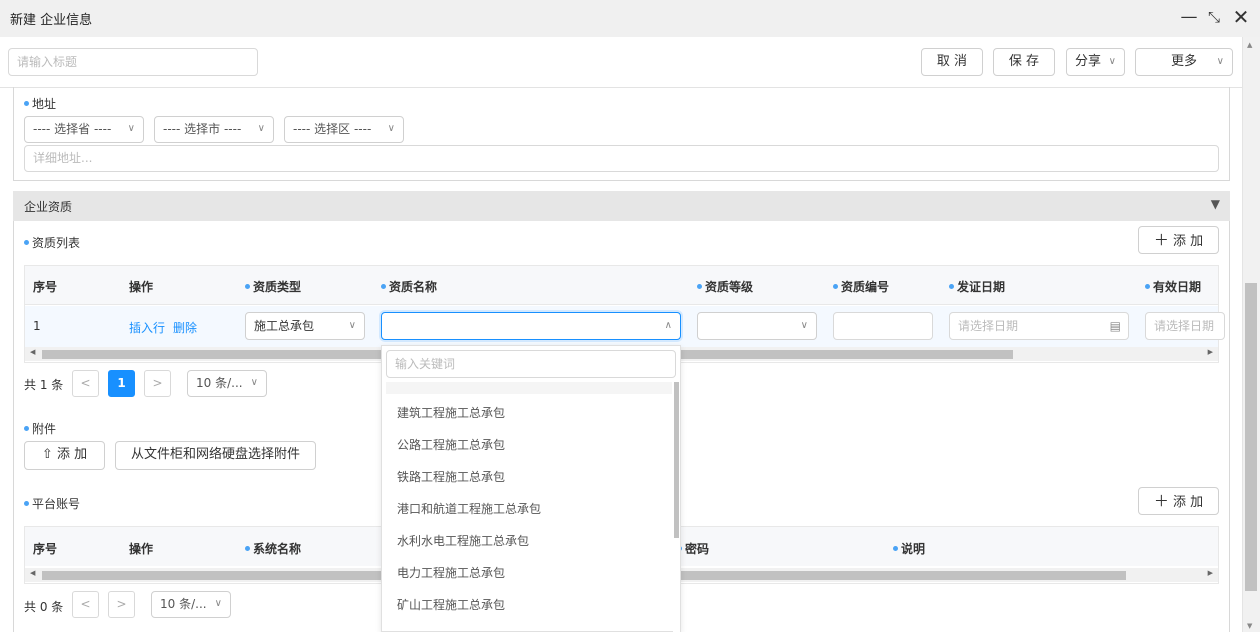  I want to click on dropdown-search-input: 输入关键词, so click(531, 364).